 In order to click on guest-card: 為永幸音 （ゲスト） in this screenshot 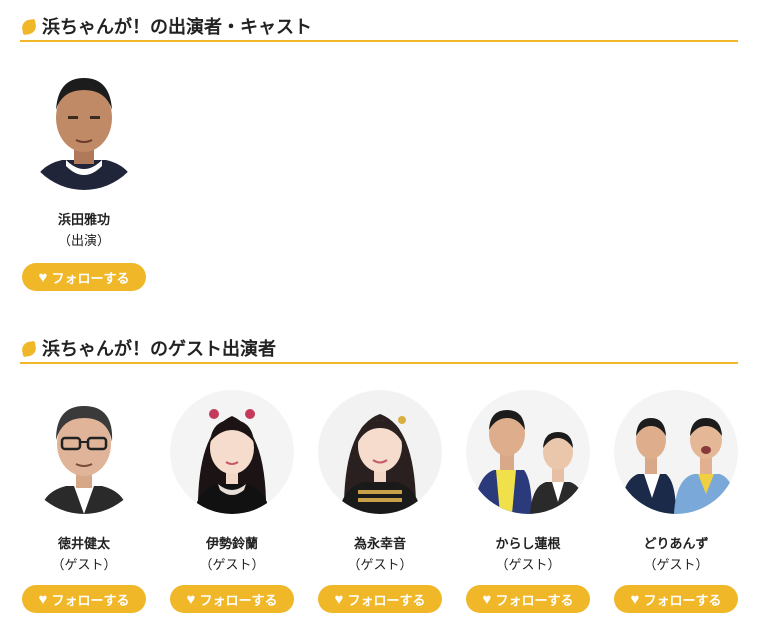, I will do `click(380, 483)`.